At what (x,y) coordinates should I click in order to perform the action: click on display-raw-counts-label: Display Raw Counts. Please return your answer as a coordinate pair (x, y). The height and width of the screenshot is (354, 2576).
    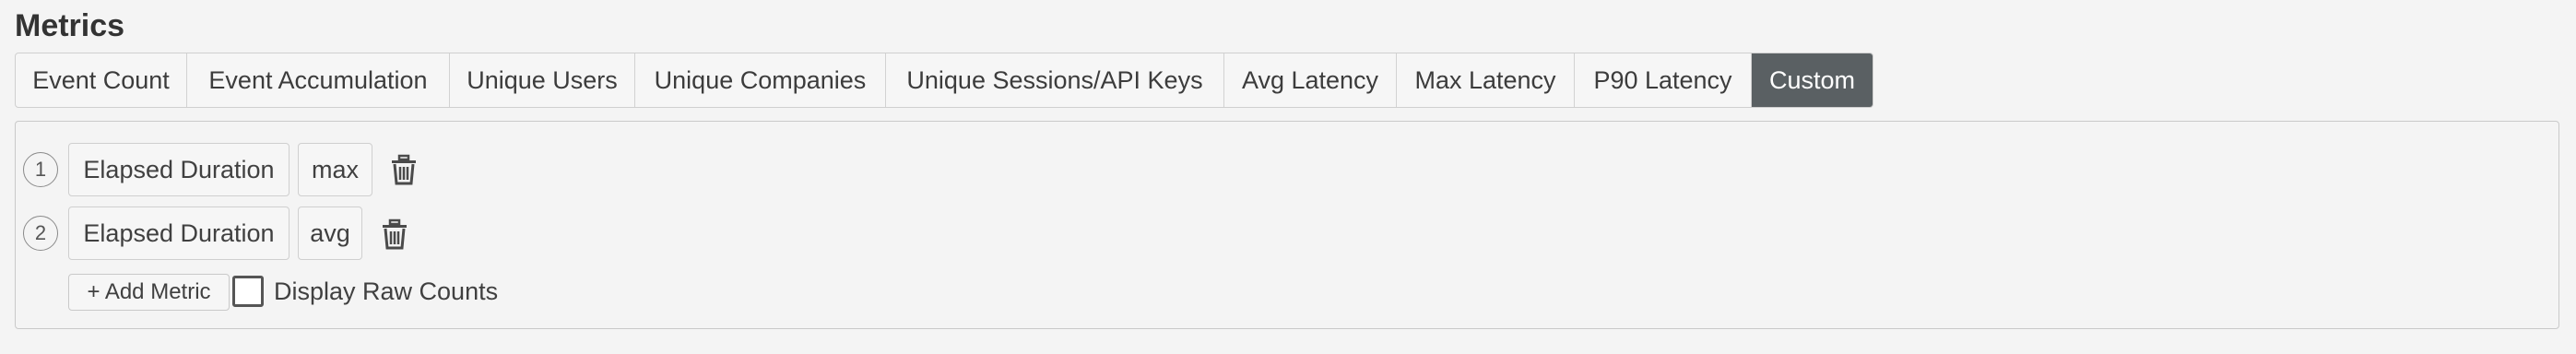
    Looking at the image, I should click on (386, 291).